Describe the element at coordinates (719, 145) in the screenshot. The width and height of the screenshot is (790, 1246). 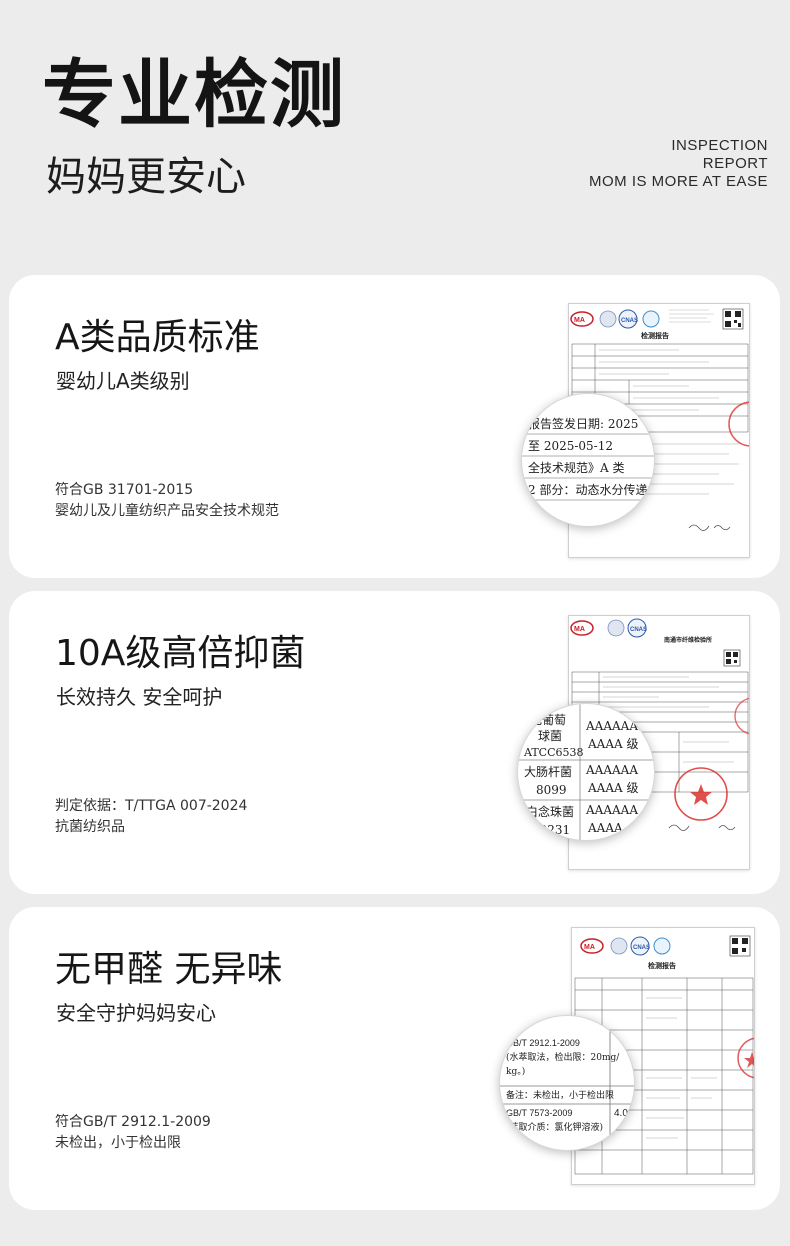
I see `tagline-line: INSPECTION` at that location.